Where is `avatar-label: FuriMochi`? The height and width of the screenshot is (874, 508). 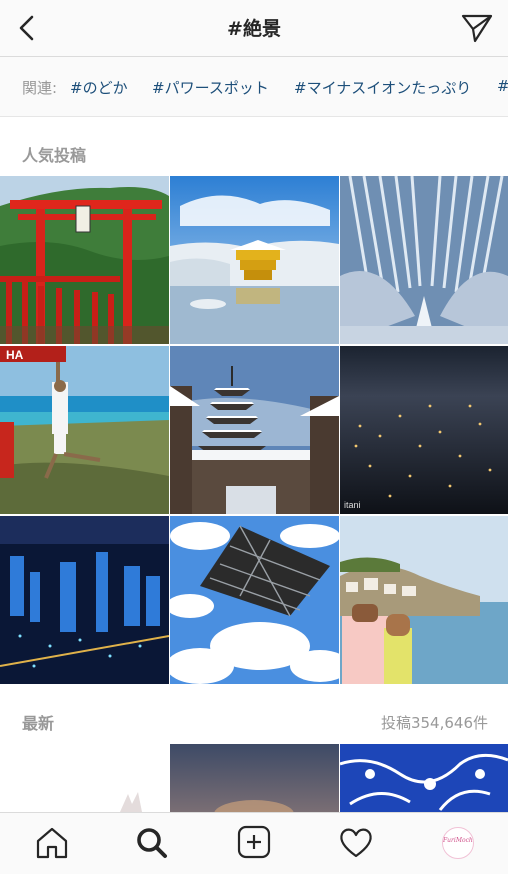 avatar-label: FuriMochi is located at coordinates (458, 840).